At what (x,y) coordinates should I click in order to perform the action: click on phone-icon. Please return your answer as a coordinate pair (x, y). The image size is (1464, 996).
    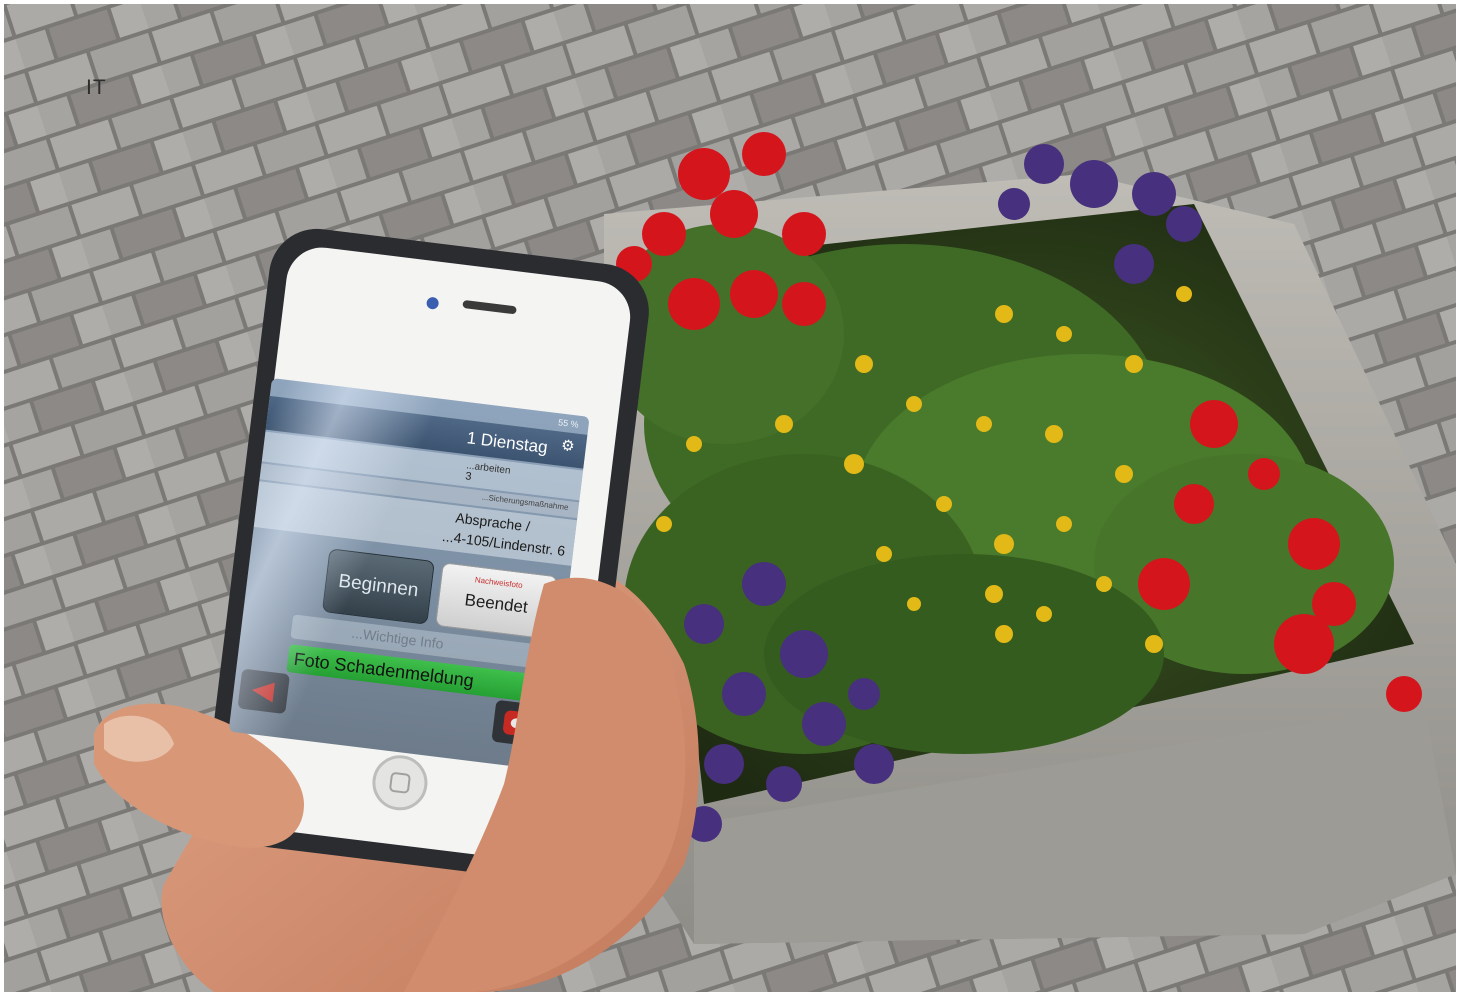
    Looking at the image, I should click on (517, 723).